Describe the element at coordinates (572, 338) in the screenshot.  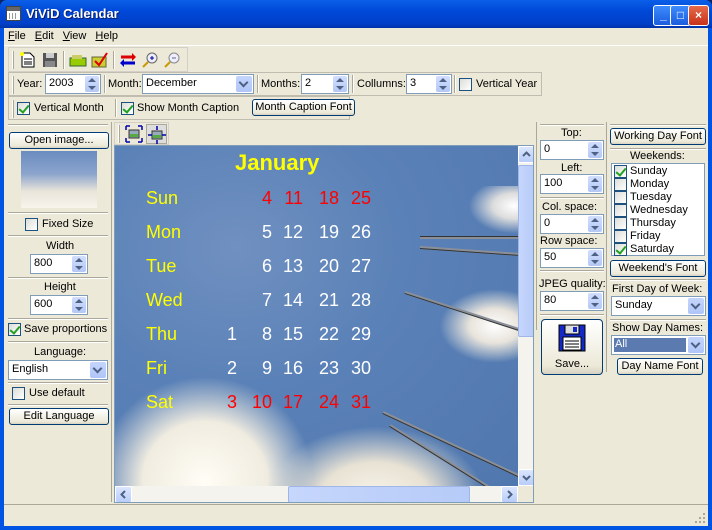
I see `floppy-disk-icon` at that location.